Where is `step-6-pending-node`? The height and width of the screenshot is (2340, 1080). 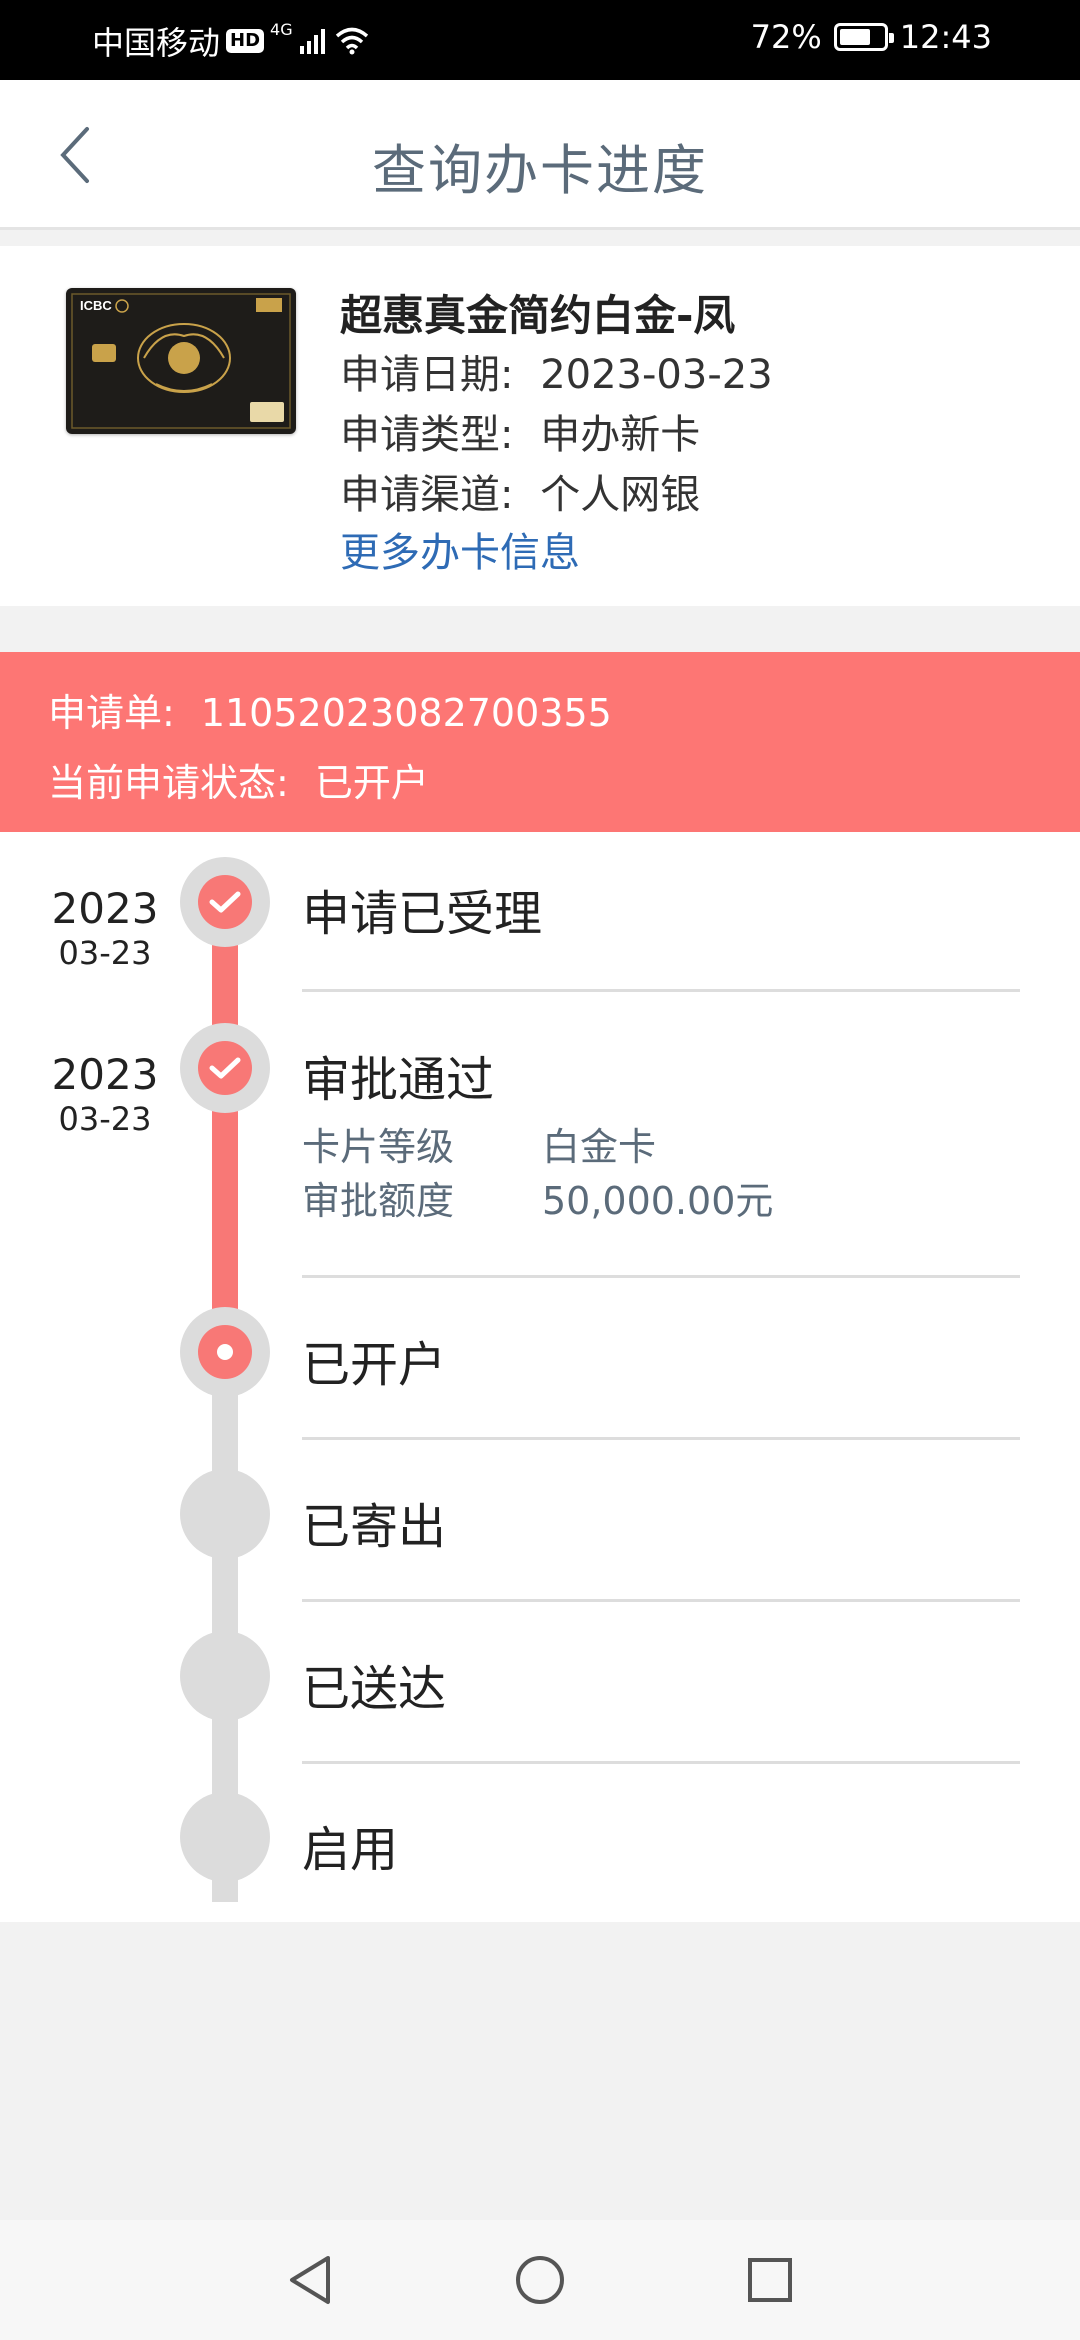
step-6-pending-node is located at coordinates (225, 1837).